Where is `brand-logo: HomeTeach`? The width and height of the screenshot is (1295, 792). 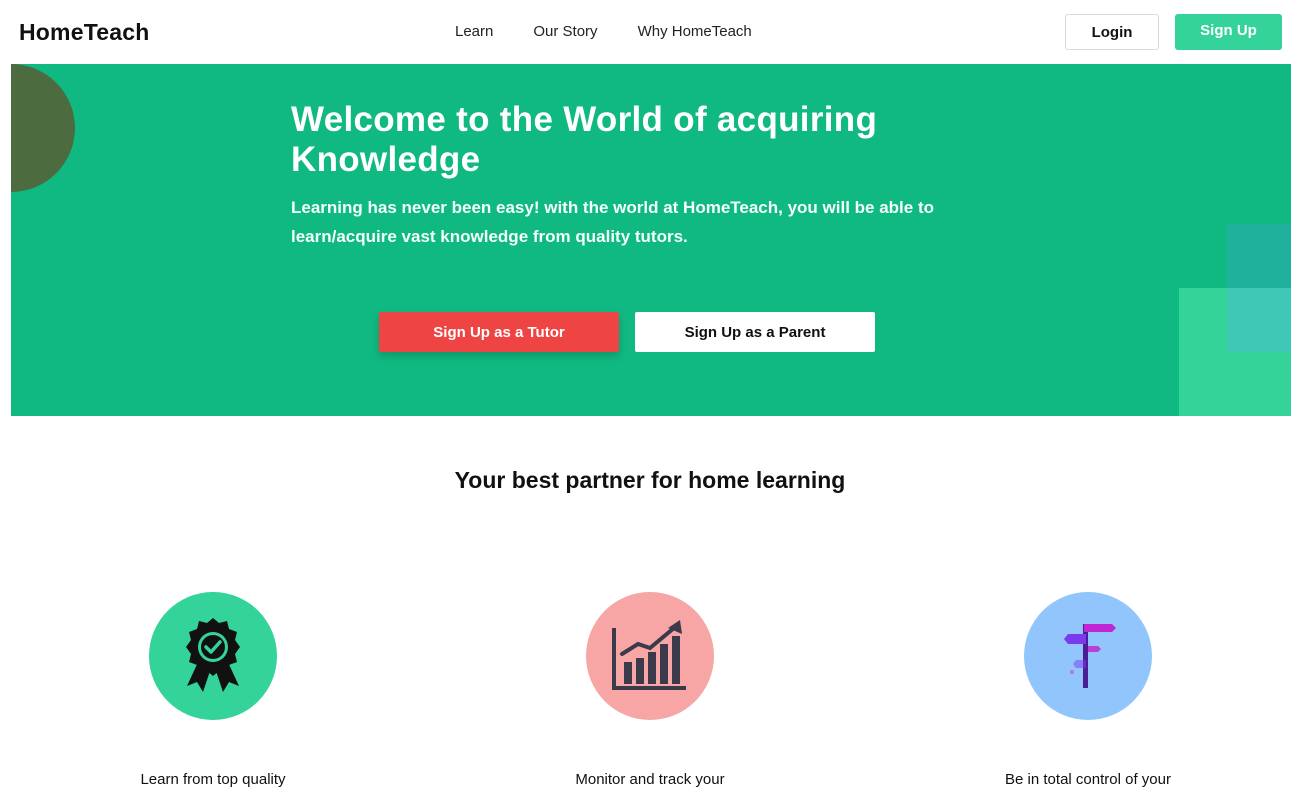 brand-logo: HomeTeach is located at coordinates (84, 32).